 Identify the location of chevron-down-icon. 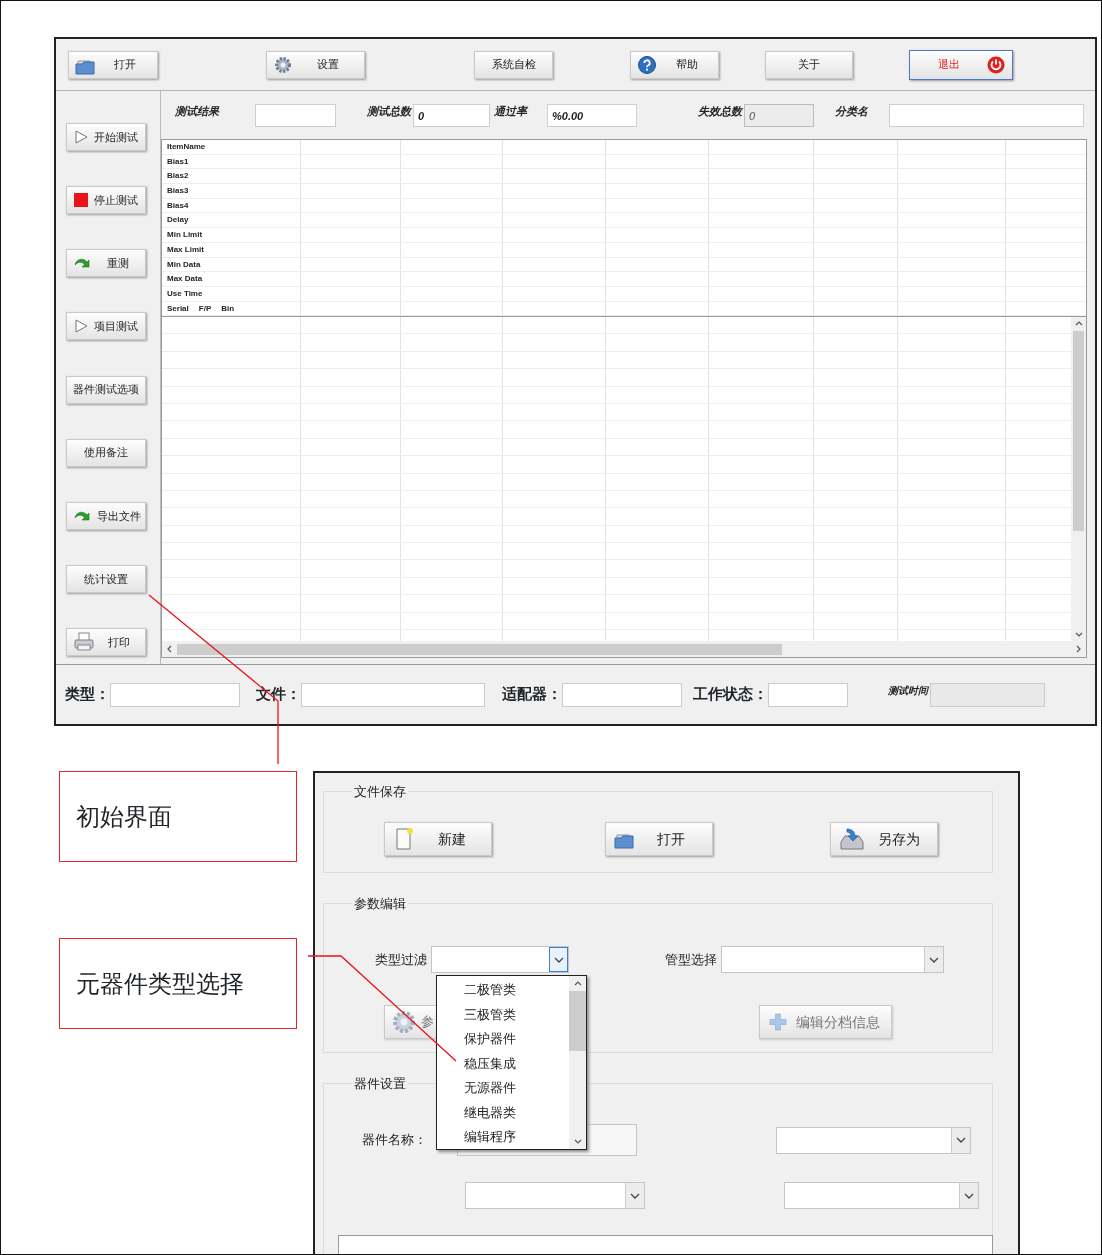
(961, 1140).